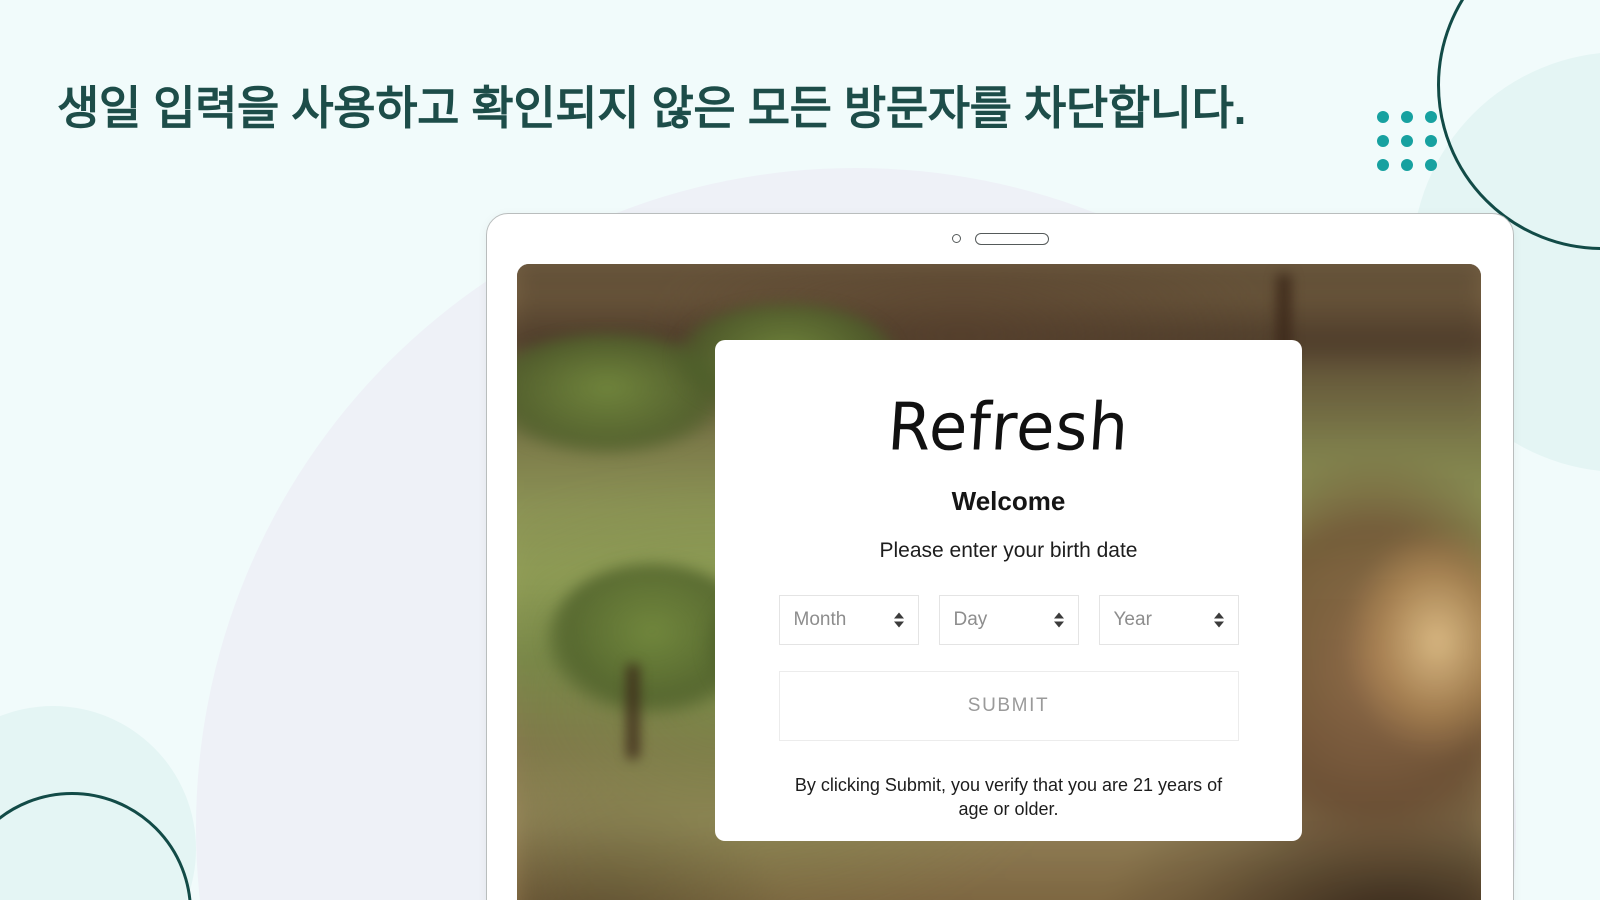 The image size is (1600, 900). What do you see at coordinates (970, 619) in the screenshot?
I see `day-select-label: Day` at bounding box center [970, 619].